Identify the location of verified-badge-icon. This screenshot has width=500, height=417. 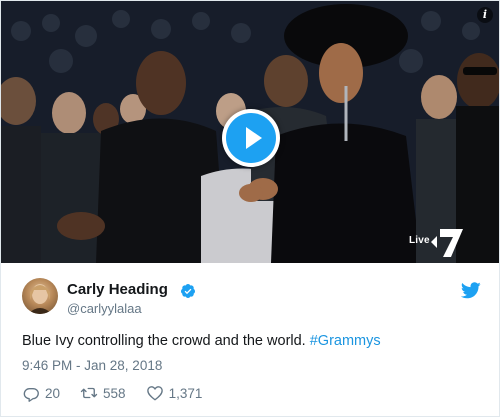
(187, 291).